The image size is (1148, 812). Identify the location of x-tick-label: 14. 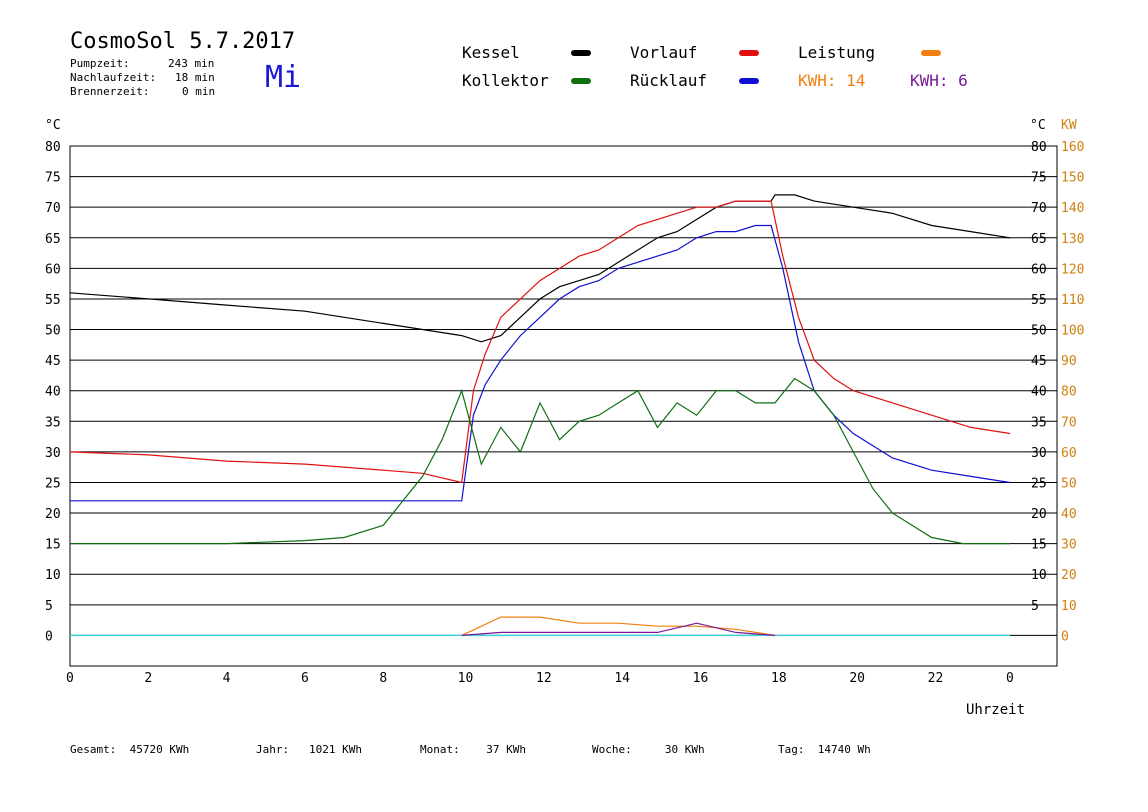
(622, 678).